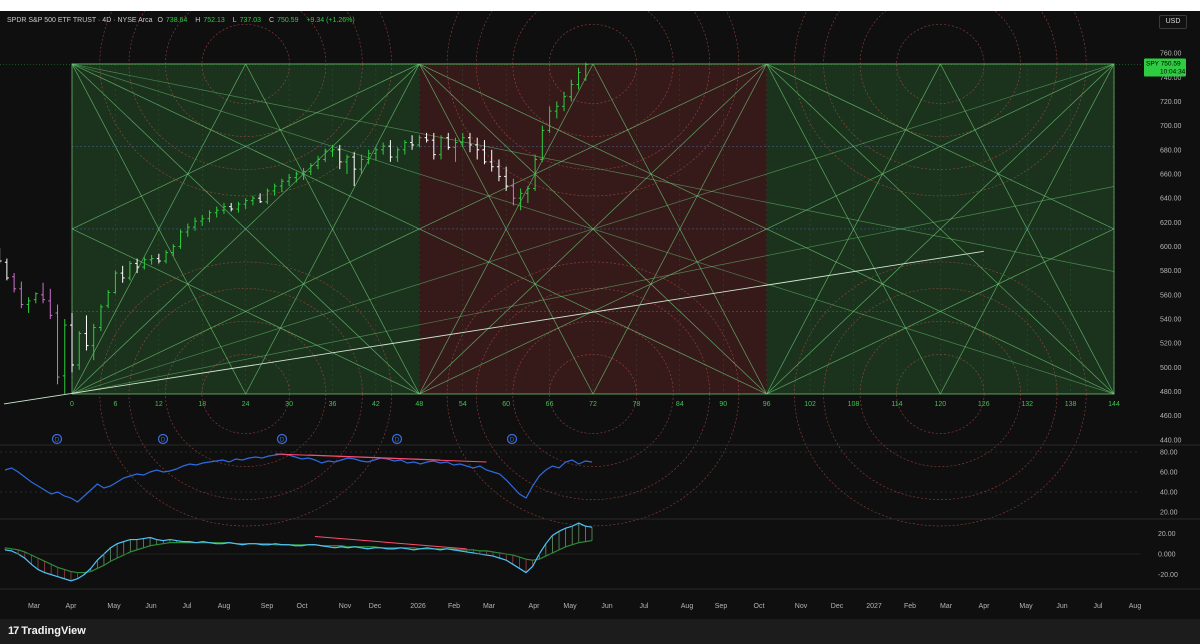 This screenshot has width=1200, height=644. What do you see at coordinates (1171, 174) in the screenshot?
I see `price-tick-label: 660.00` at bounding box center [1171, 174].